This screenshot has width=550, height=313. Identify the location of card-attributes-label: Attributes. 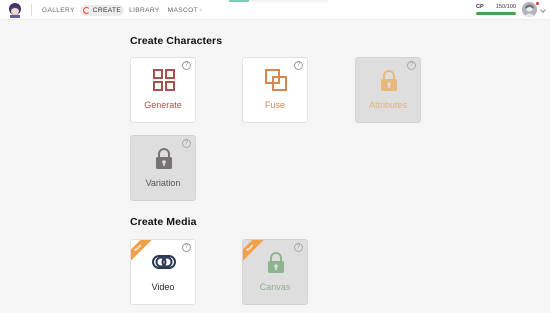
(388, 105).